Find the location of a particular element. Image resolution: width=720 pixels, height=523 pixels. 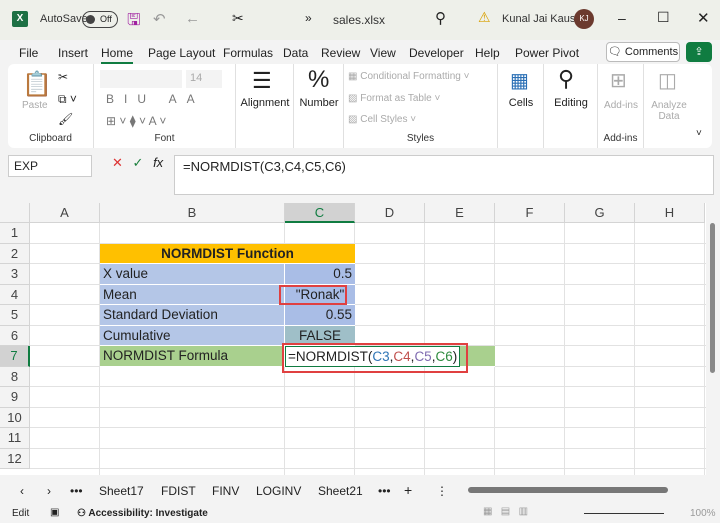

back-icon: ← is located at coordinates (192, 18).